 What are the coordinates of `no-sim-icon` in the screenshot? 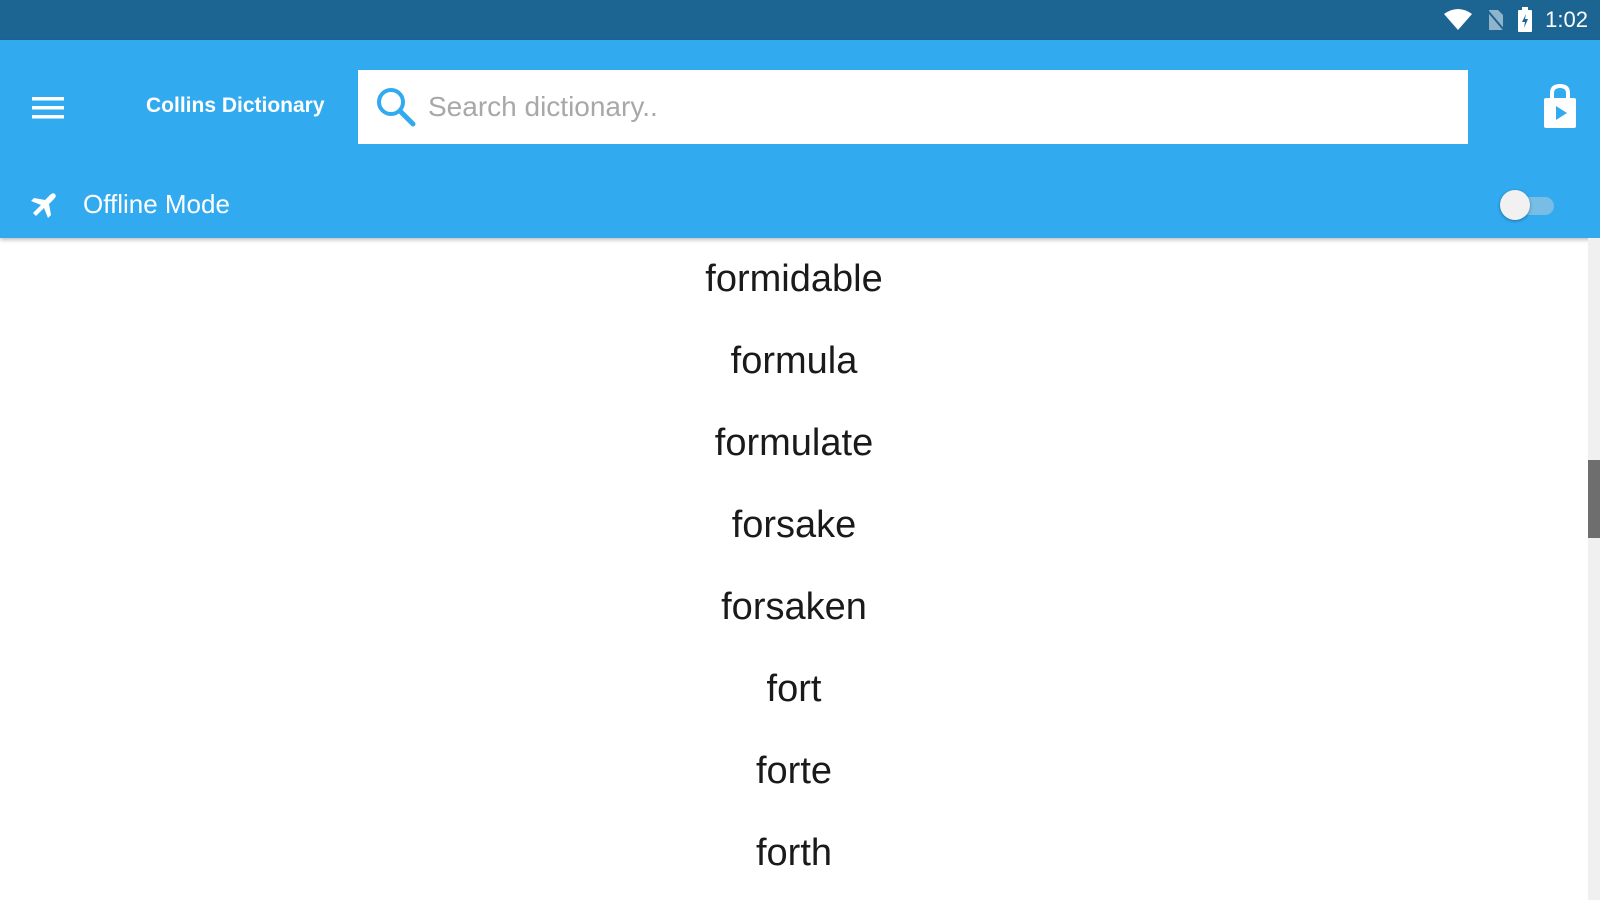 It's located at (1495, 20).